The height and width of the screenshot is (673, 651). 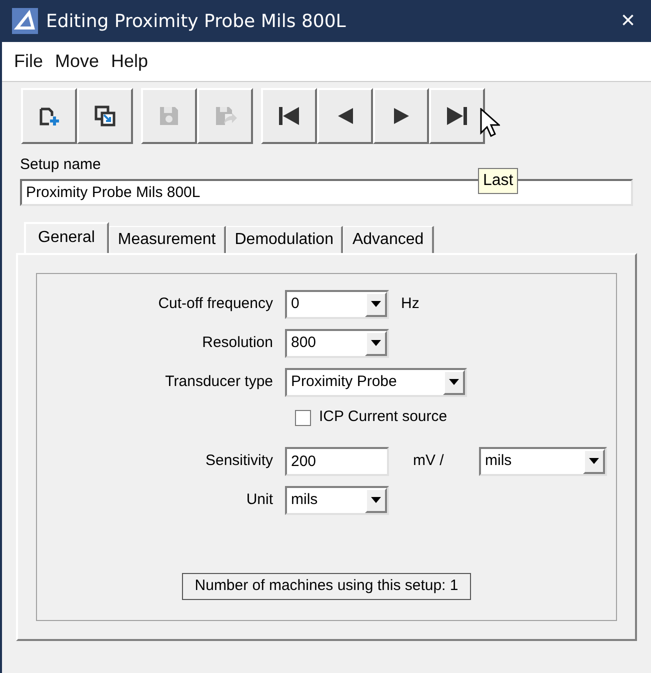 I want to click on checkbox-label: ICP Current source, so click(x=383, y=417).